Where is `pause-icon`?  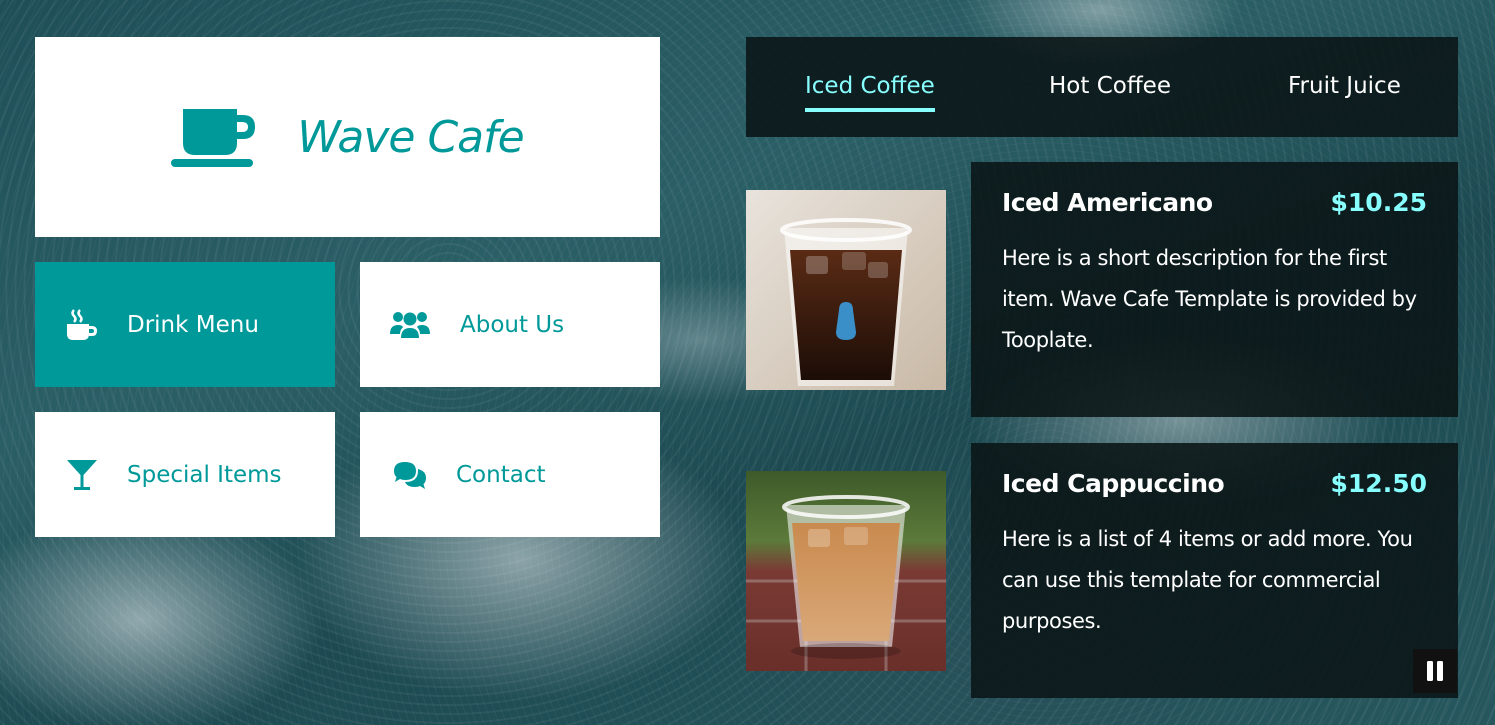 pause-icon is located at coordinates (1435, 671).